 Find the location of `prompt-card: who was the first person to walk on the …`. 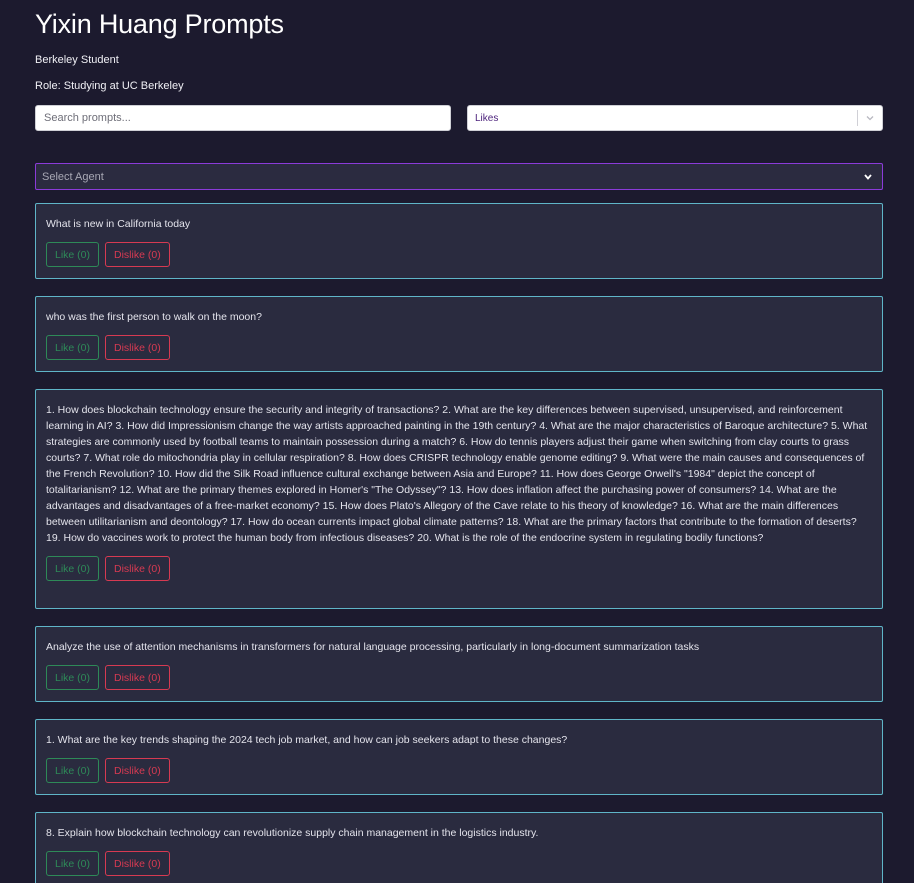

prompt-card: who was the first person to walk on the … is located at coordinates (459, 334).